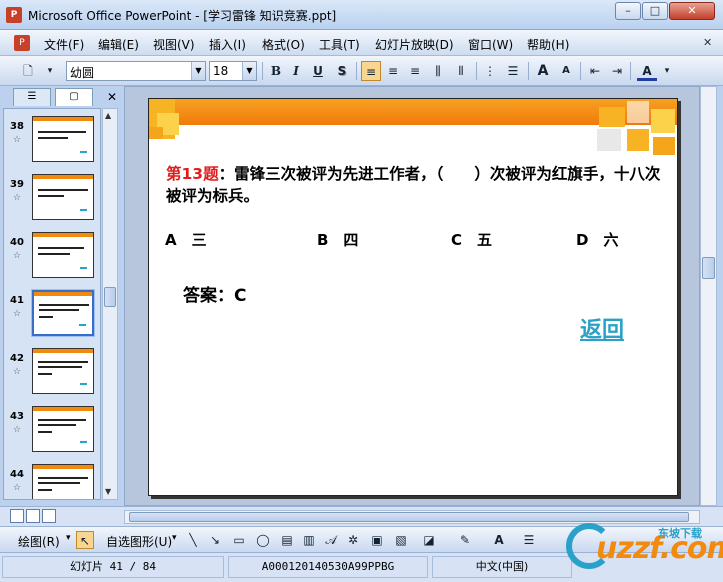 The width and height of the screenshot is (723, 582). What do you see at coordinates (52, 480) in the screenshot?
I see `slide-thumbnail-44: 44 ☆` at bounding box center [52, 480].